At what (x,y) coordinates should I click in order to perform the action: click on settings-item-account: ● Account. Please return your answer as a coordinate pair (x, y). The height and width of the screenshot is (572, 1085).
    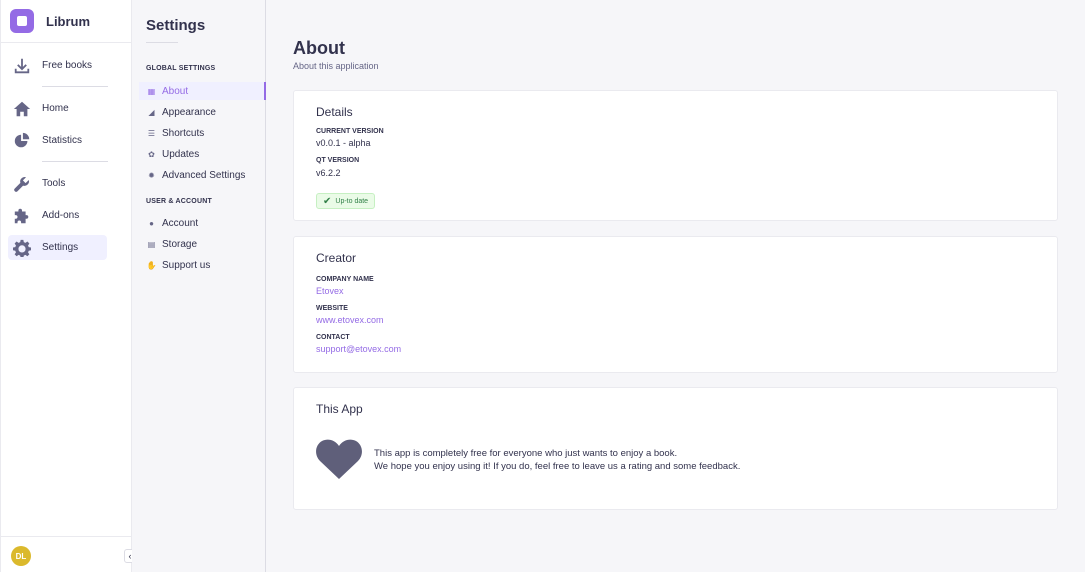
    Looking at the image, I should click on (202, 223).